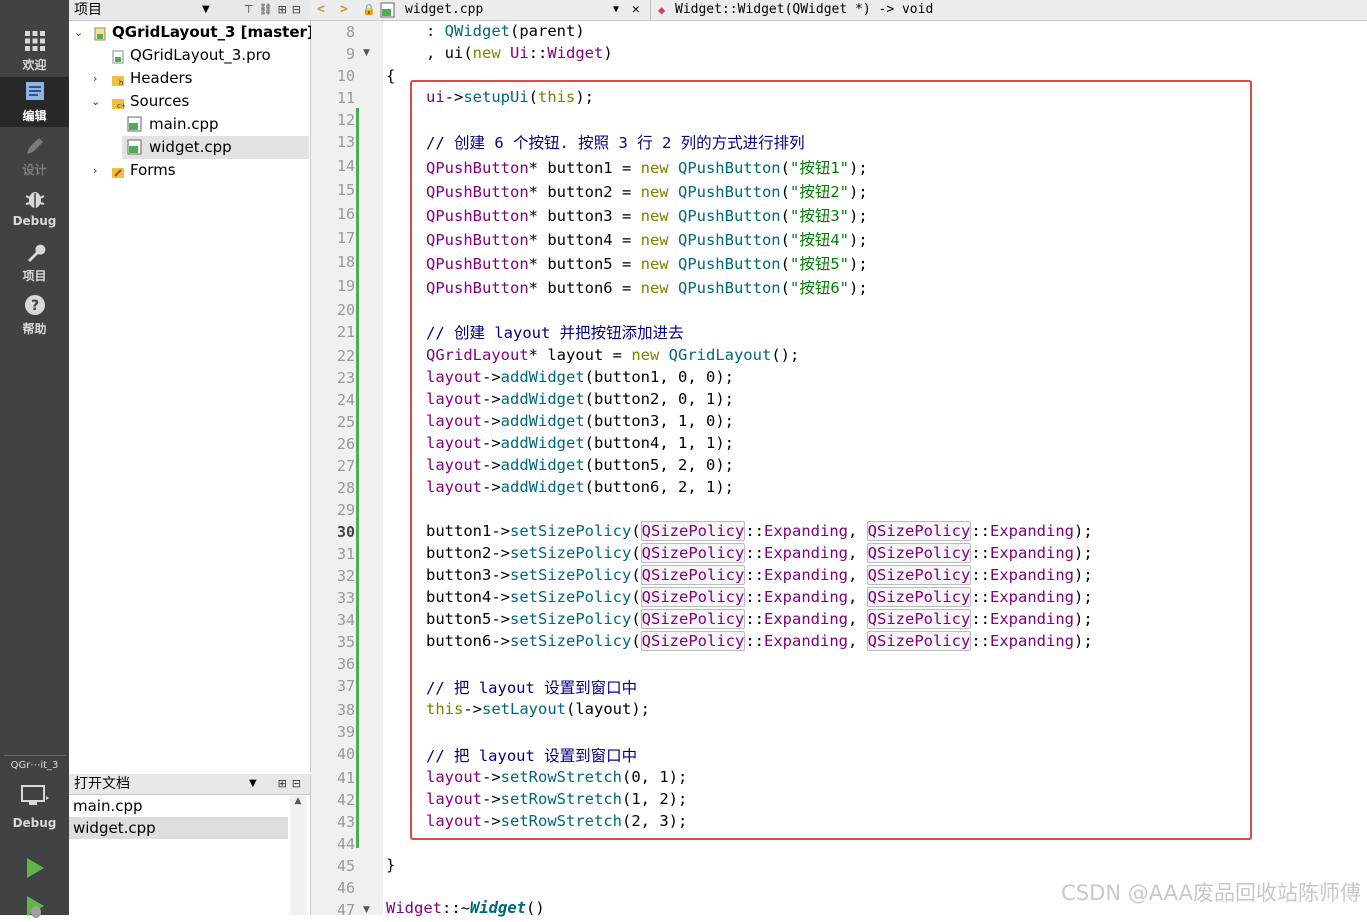 The width and height of the screenshot is (1367, 922). I want to click on line-number: 24, so click(345, 400).